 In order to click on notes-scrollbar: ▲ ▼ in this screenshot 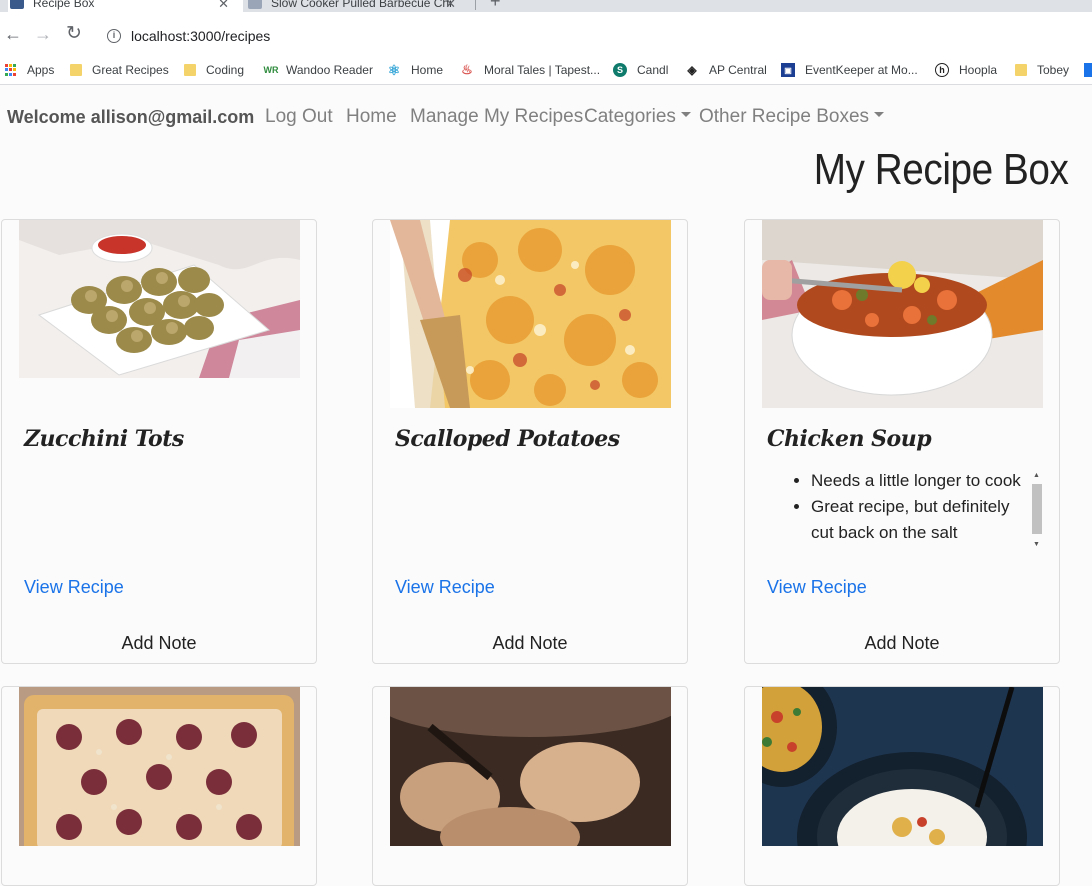, I will do `click(1037, 510)`.